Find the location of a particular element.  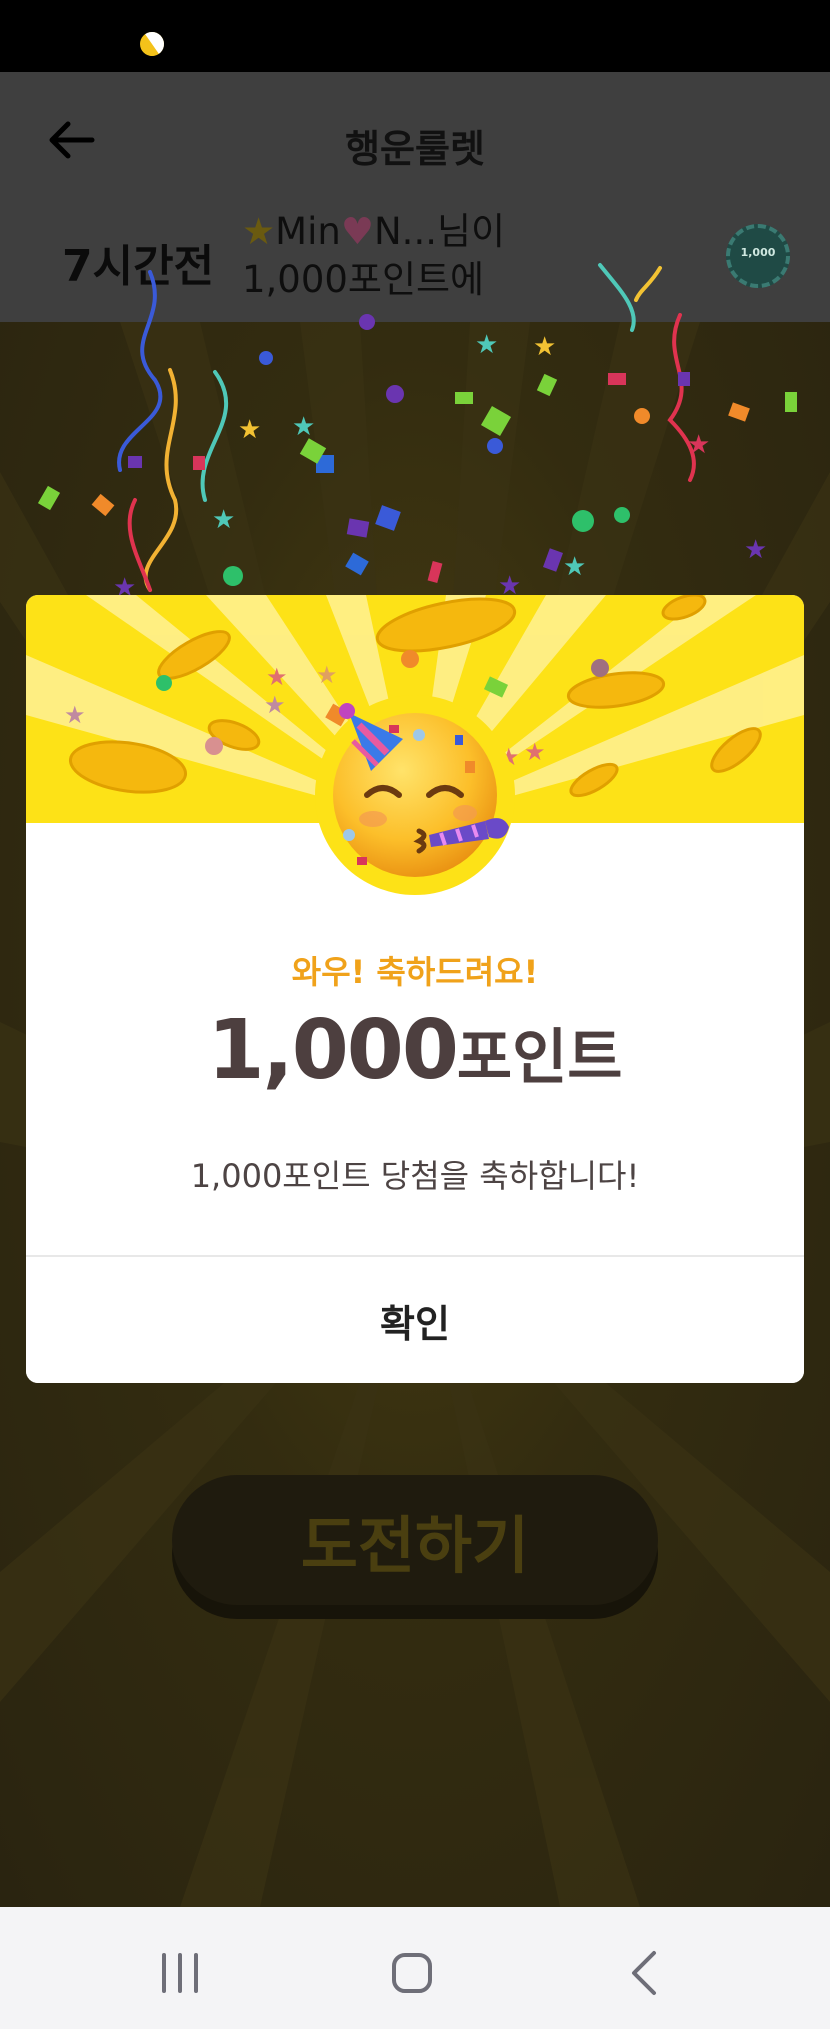

star-icon: ★ is located at coordinates (259, 231).